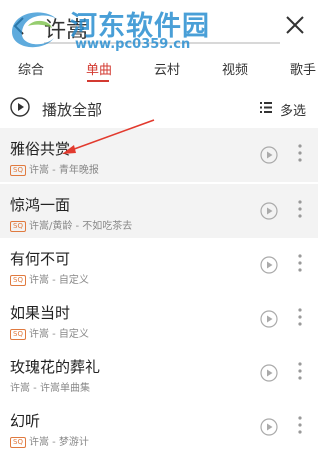  I want to click on song-row: 幻听 SQ 许嵩 - 梦游计, so click(159, 427).